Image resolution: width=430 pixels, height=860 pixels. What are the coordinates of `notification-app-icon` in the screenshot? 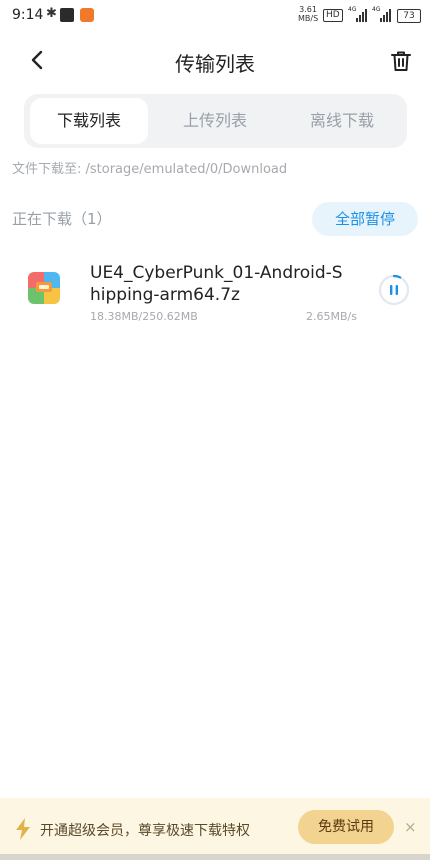 It's located at (67, 15).